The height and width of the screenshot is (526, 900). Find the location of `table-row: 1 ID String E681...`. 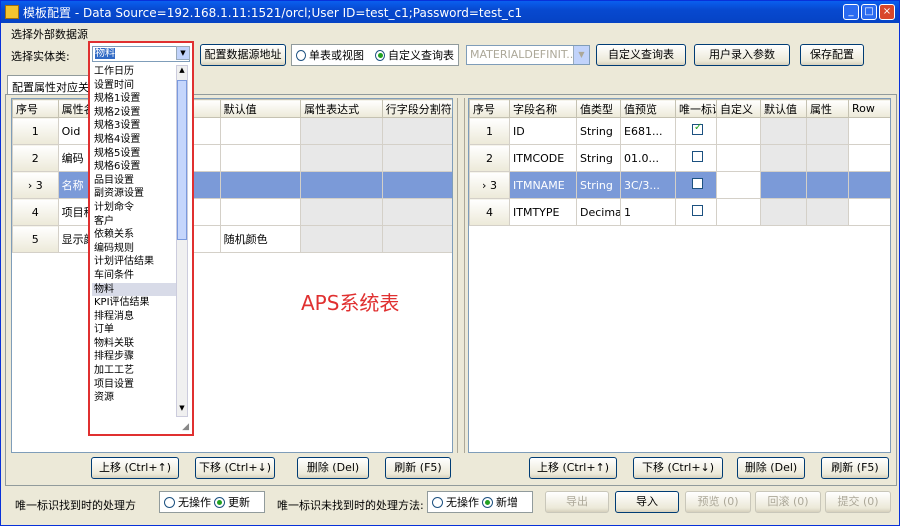

table-row: 1 ID String E681... is located at coordinates (679, 131).